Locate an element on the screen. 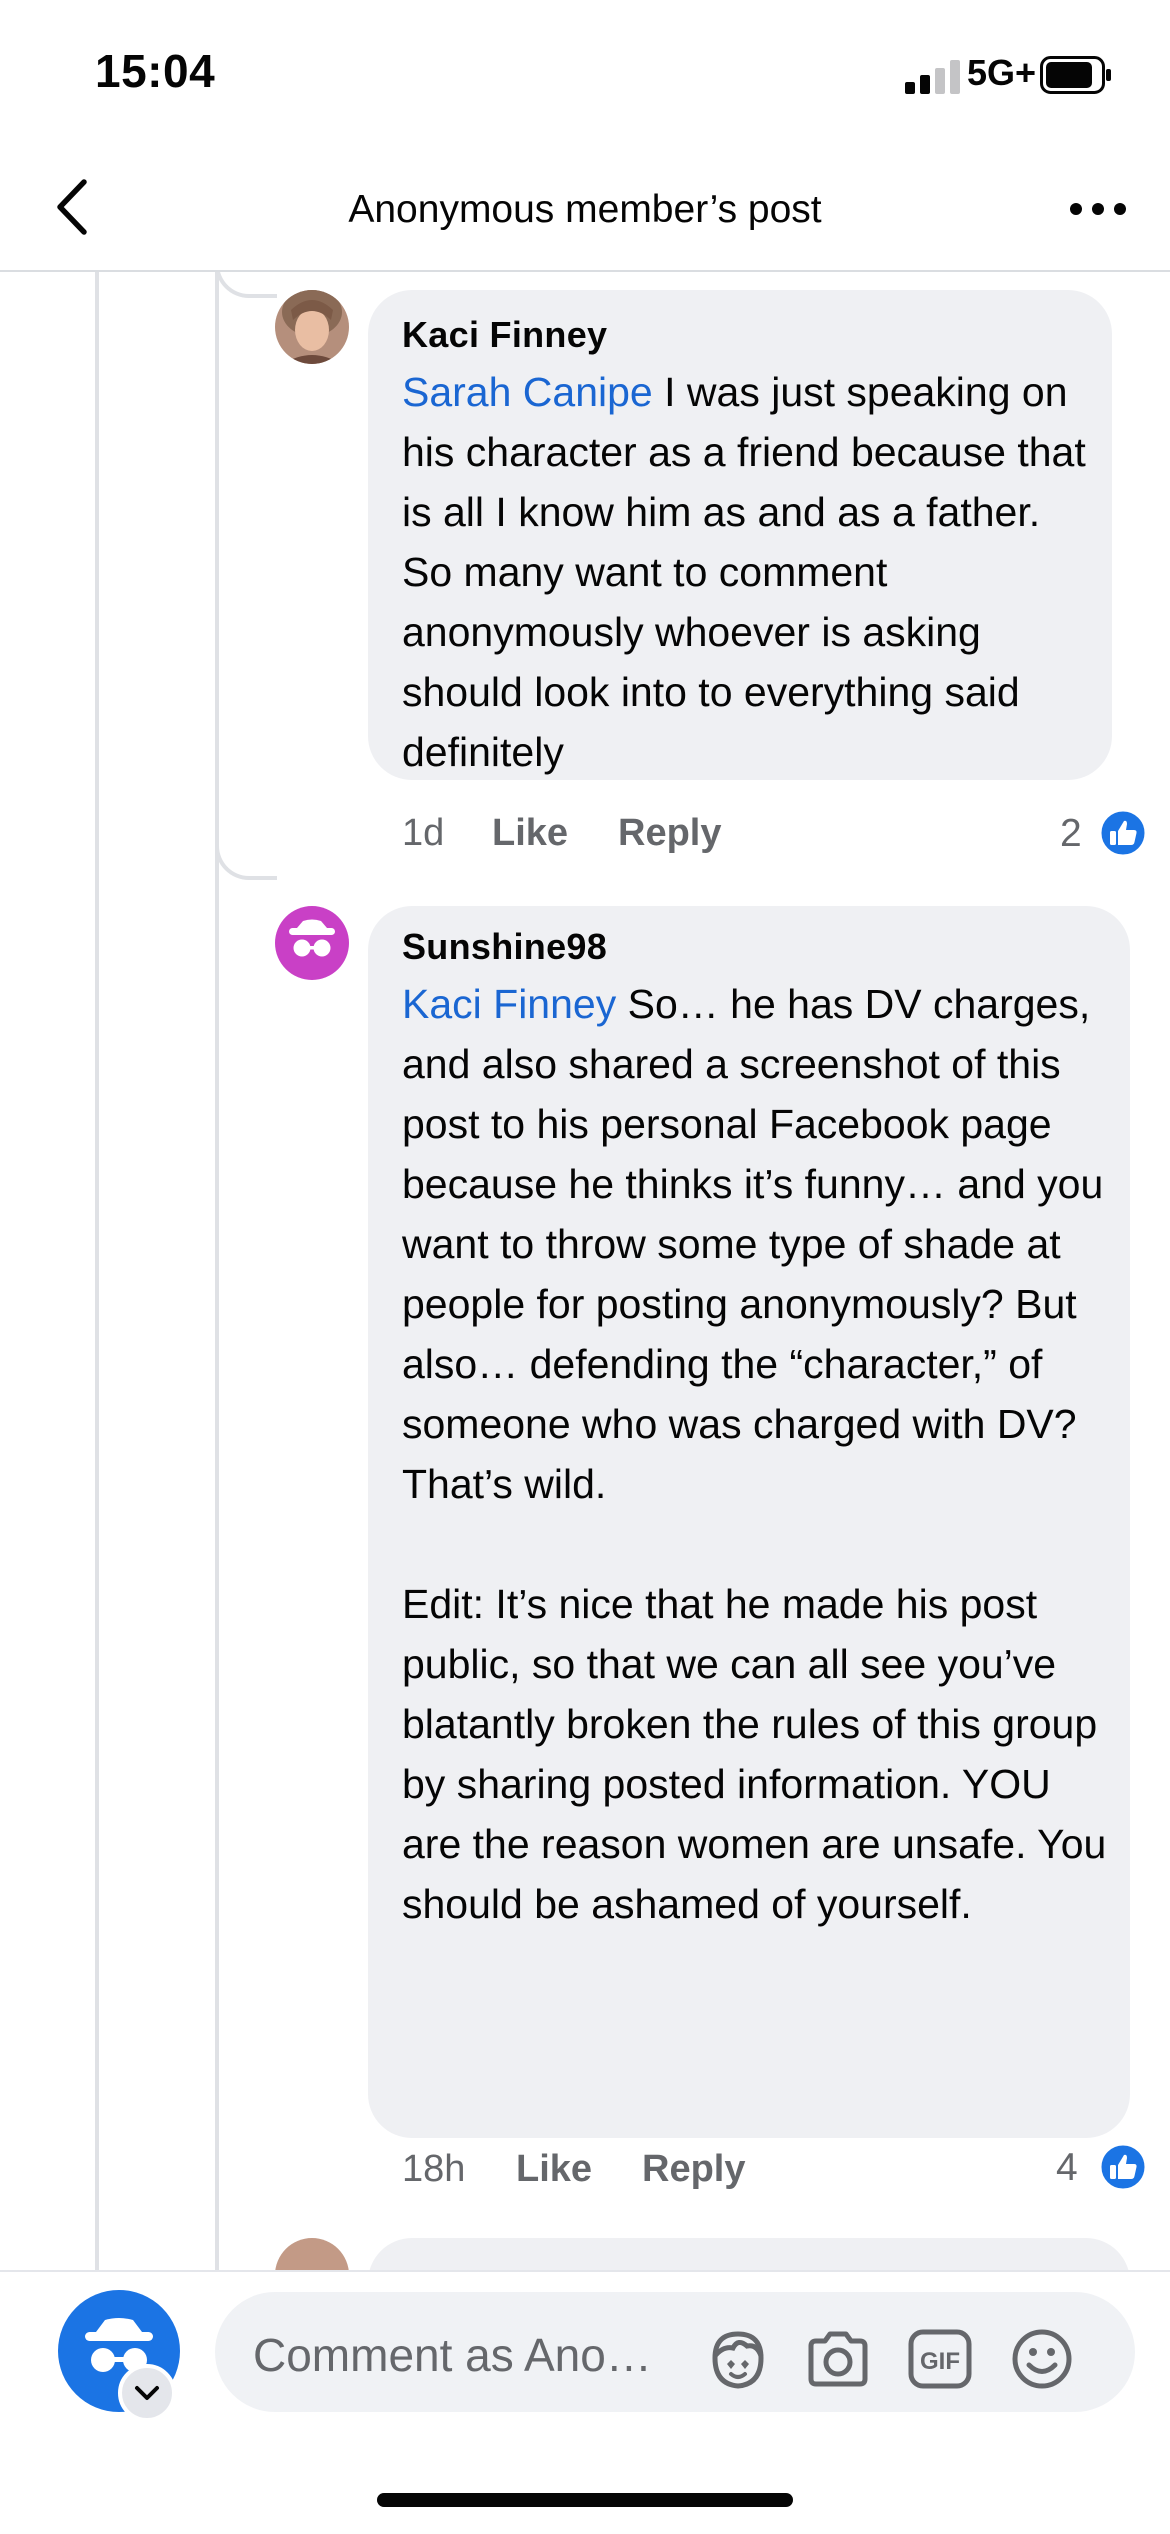 This screenshot has height=2534, width=1170. incognito-icon is located at coordinates (312, 938).